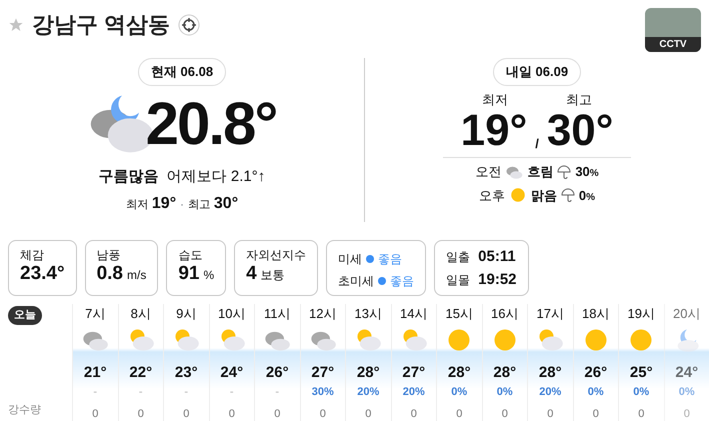 Image resolution: width=709 pixels, height=421 pixels. What do you see at coordinates (25, 410) in the screenshot?
I see `rain-label: 강수량` at bounding box center [25, 410].